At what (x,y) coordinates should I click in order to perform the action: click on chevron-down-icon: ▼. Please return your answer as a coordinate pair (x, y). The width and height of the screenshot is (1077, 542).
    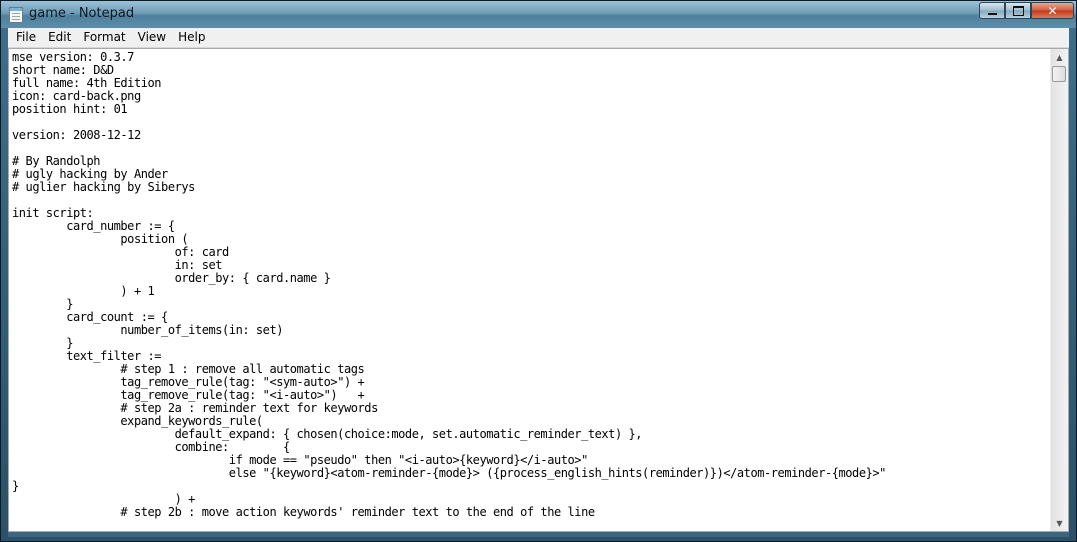
    Looking at the image, I should click on (1059, 523).